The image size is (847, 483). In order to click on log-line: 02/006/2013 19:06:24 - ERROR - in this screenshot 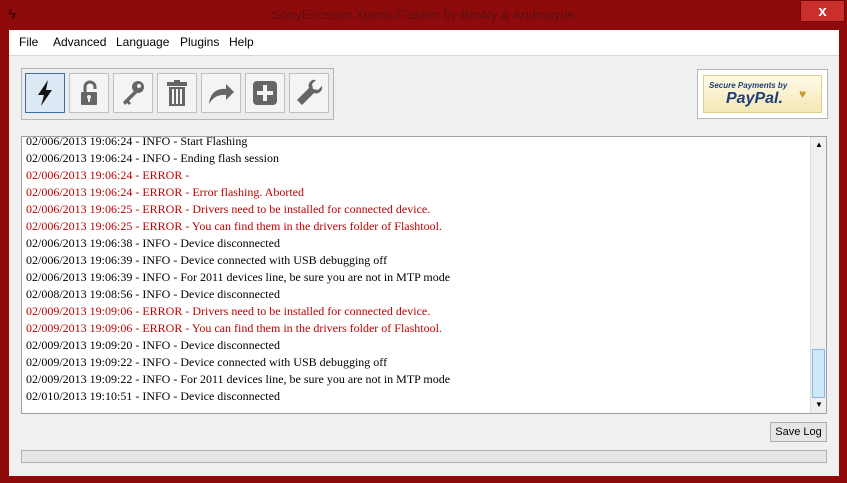, I will do `click(108, 175)`.